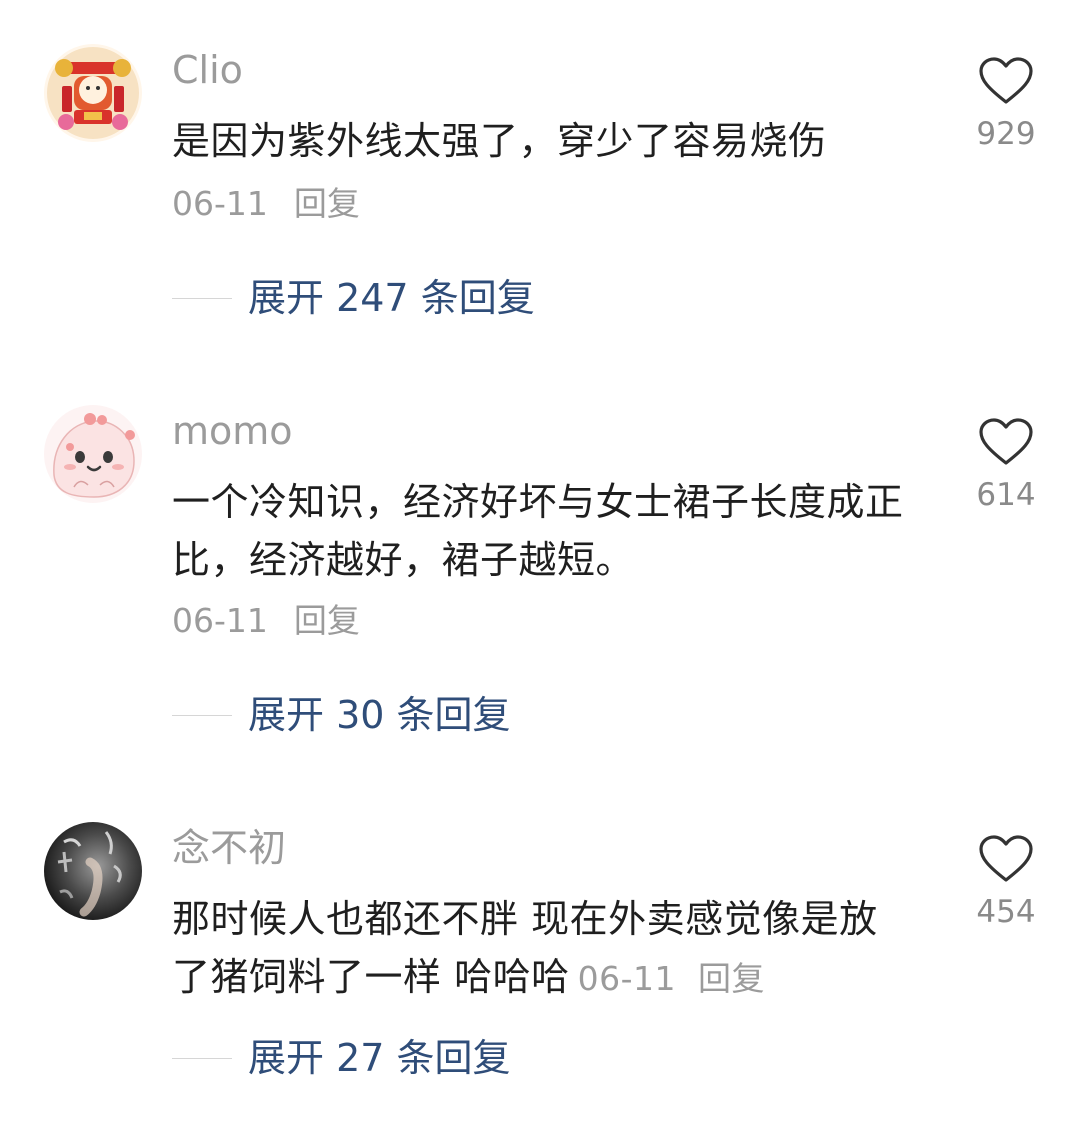 The height and width of the screenshot is (1126, 1080). I want to click on like-count: 929, so click(1006, 134).